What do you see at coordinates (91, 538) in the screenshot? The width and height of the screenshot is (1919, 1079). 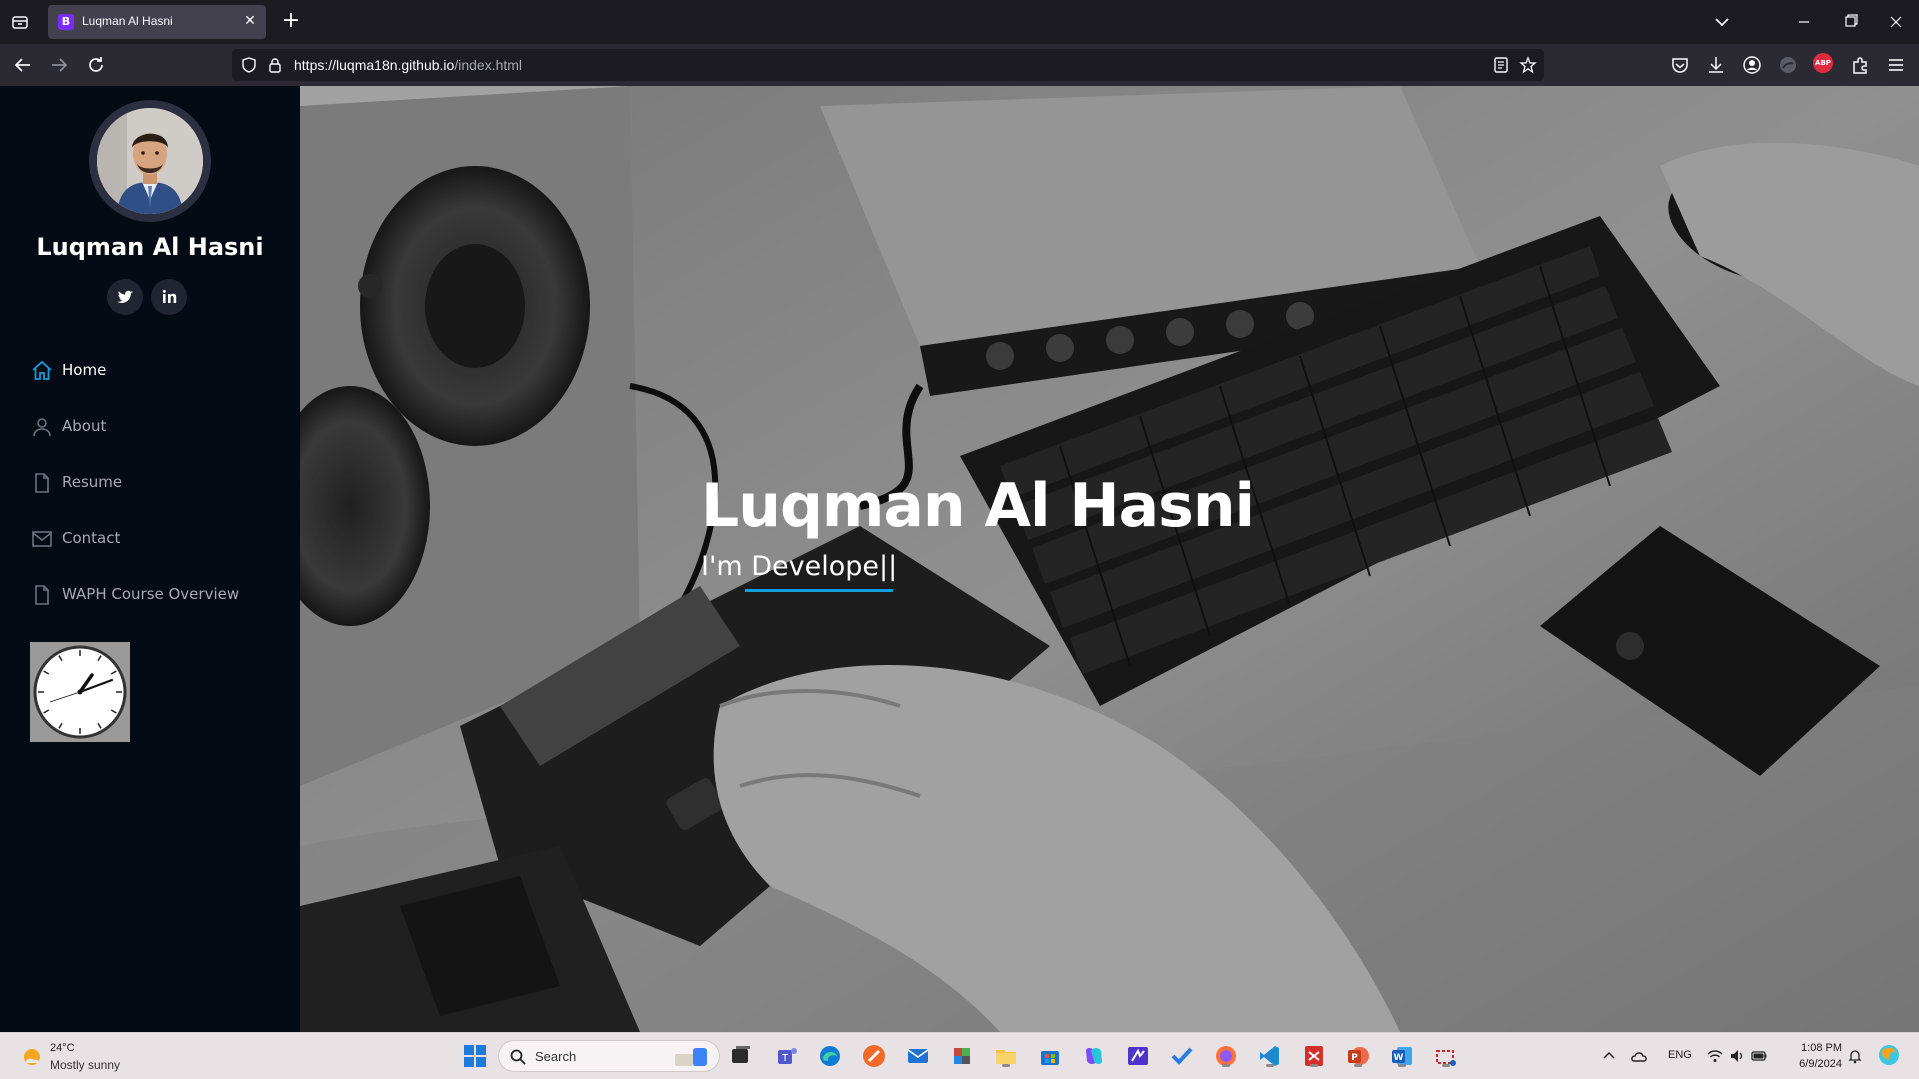 I see `nav-label-contact: Contact` at bounding box center [91, 538].